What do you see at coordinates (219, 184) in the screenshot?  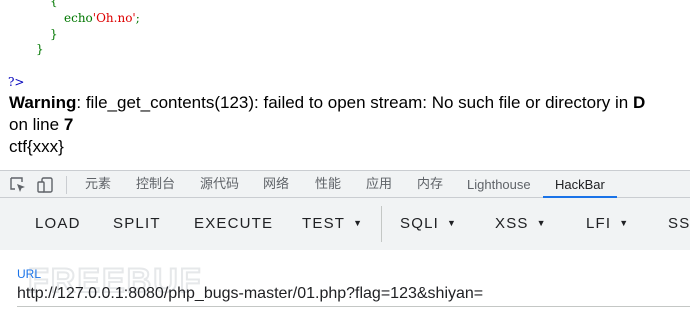 I see `tab-sources: 源代码` at bounding box center [219, 184].